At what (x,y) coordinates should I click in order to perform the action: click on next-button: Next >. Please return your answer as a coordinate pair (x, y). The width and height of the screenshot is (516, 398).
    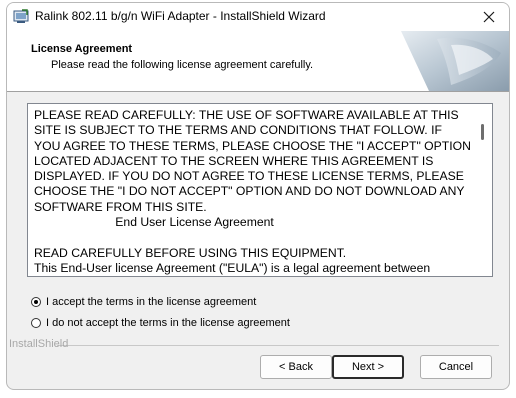
    Looking at the image, I should click on (368, 367).